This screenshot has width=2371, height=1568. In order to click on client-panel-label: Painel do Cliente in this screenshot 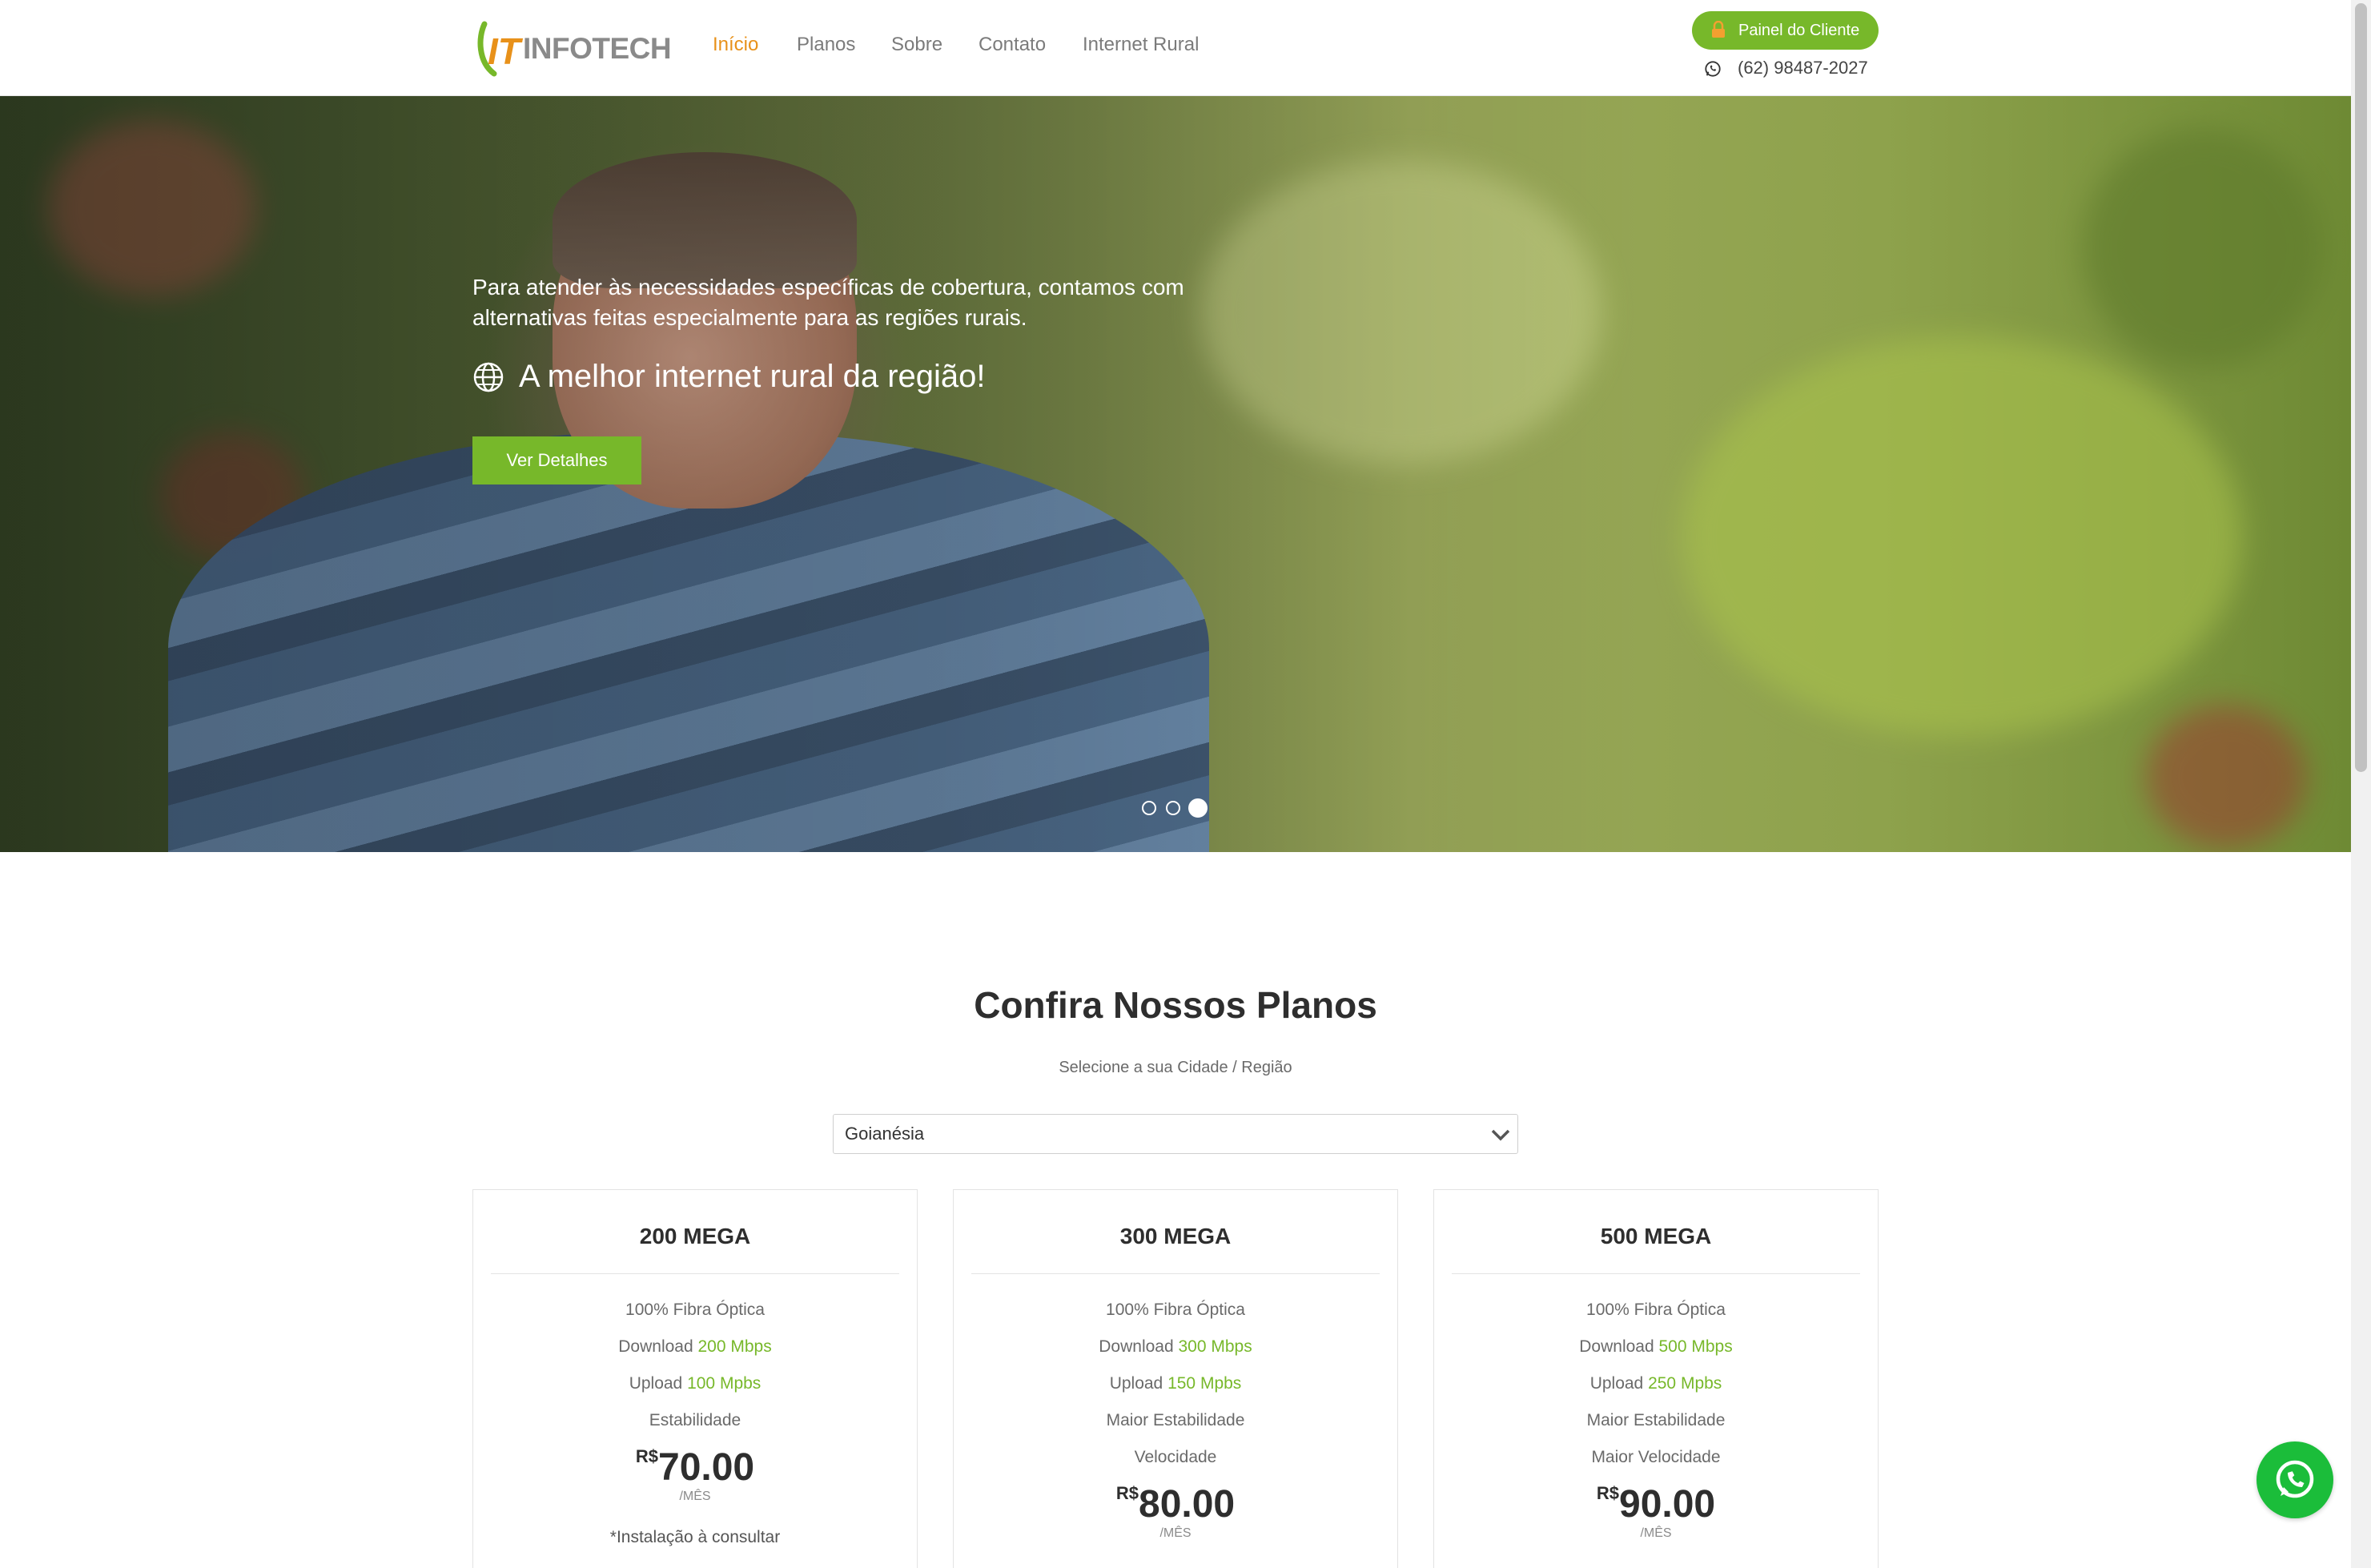, I will do `click(1799, 30)`.